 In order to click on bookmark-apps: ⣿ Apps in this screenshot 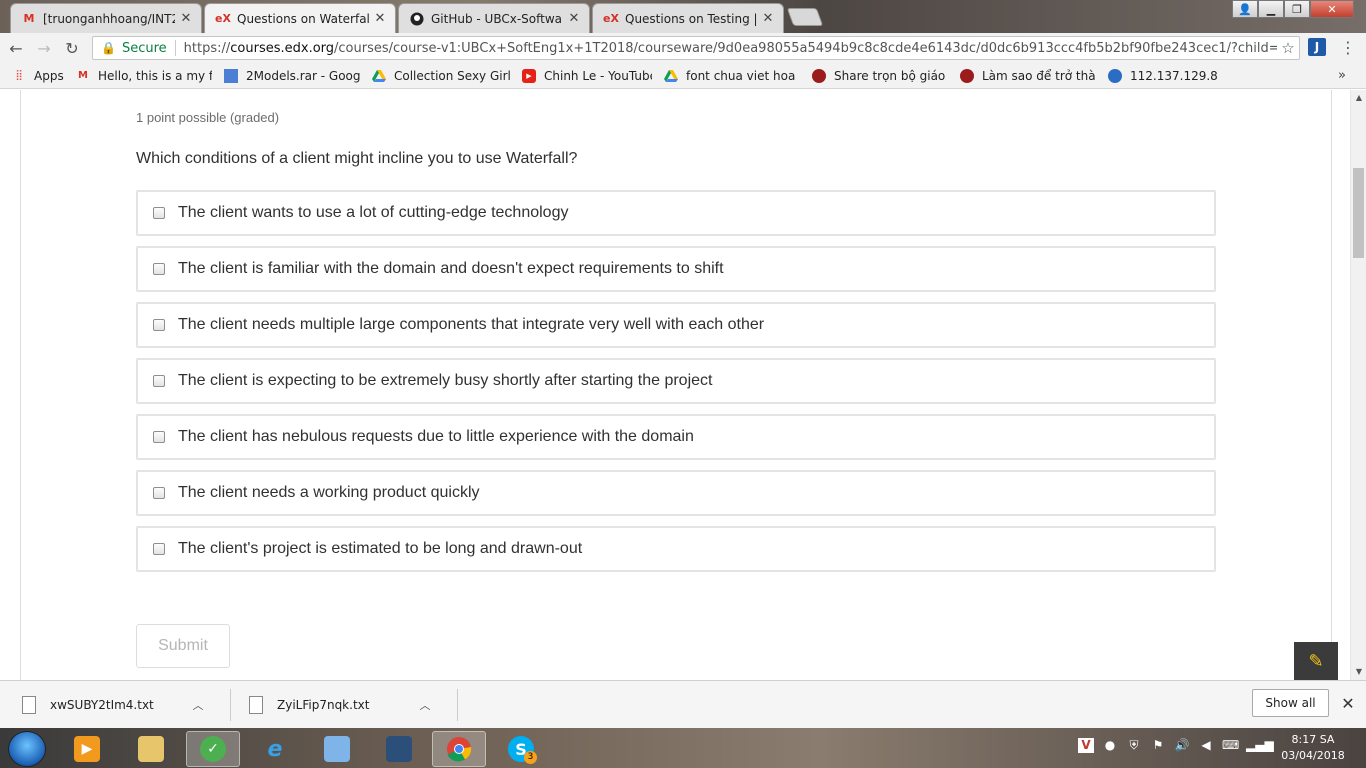, I will do `click(38, 76)`.